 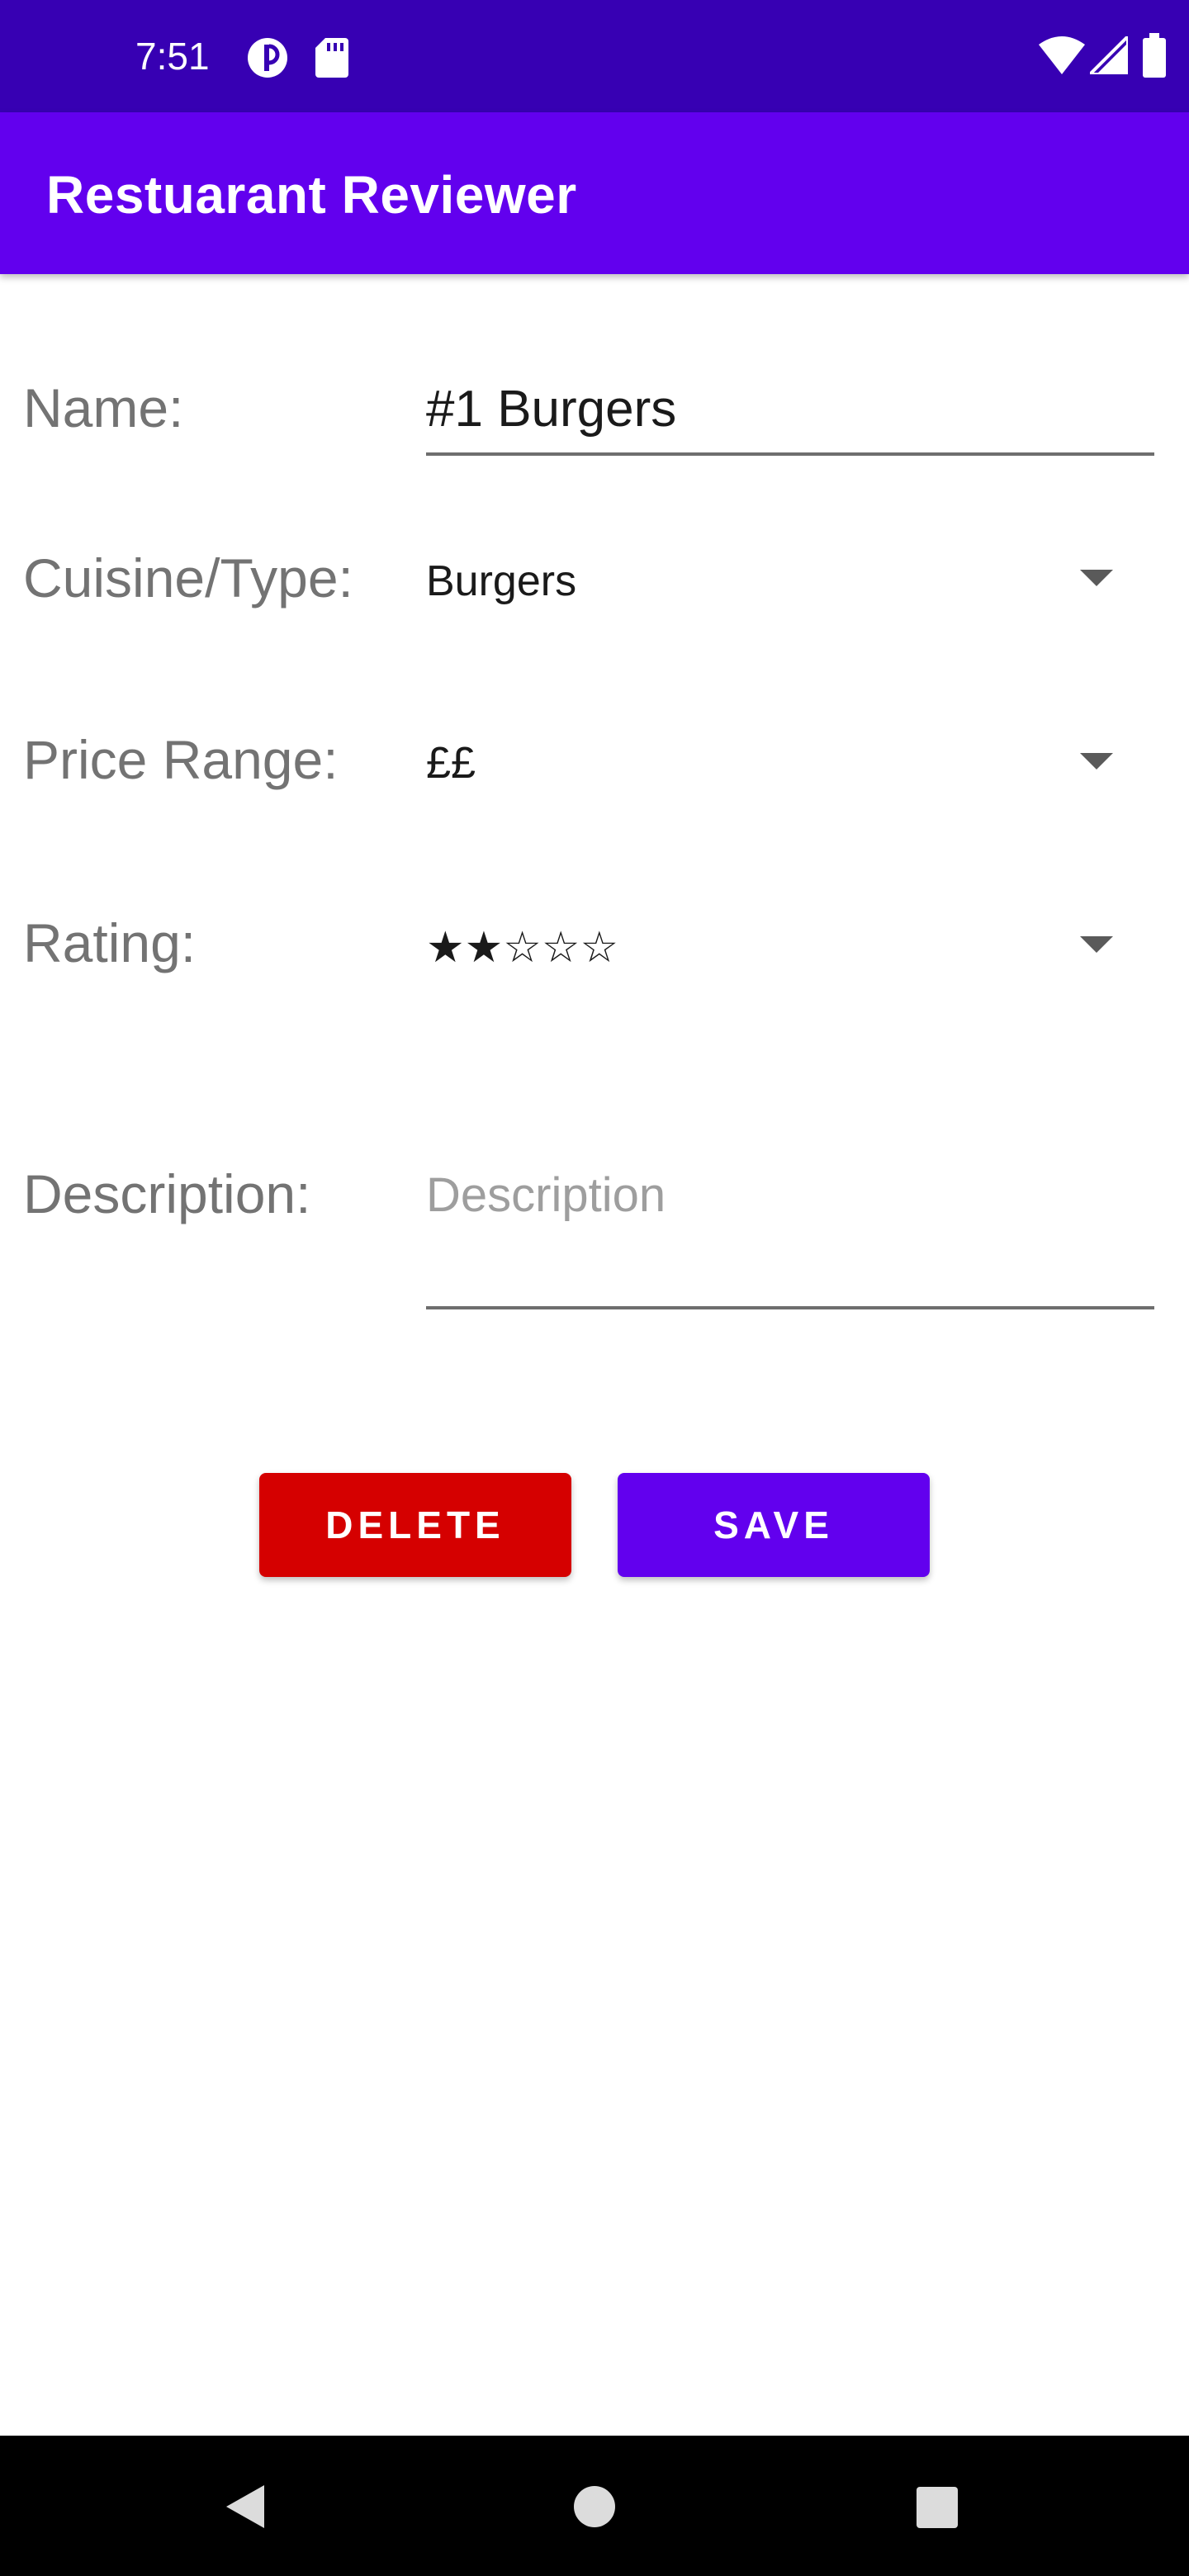 What do you see at coordinates (451, 763) in the screenshot?
I see `price-value: ££` at bounding box center [451, 763].